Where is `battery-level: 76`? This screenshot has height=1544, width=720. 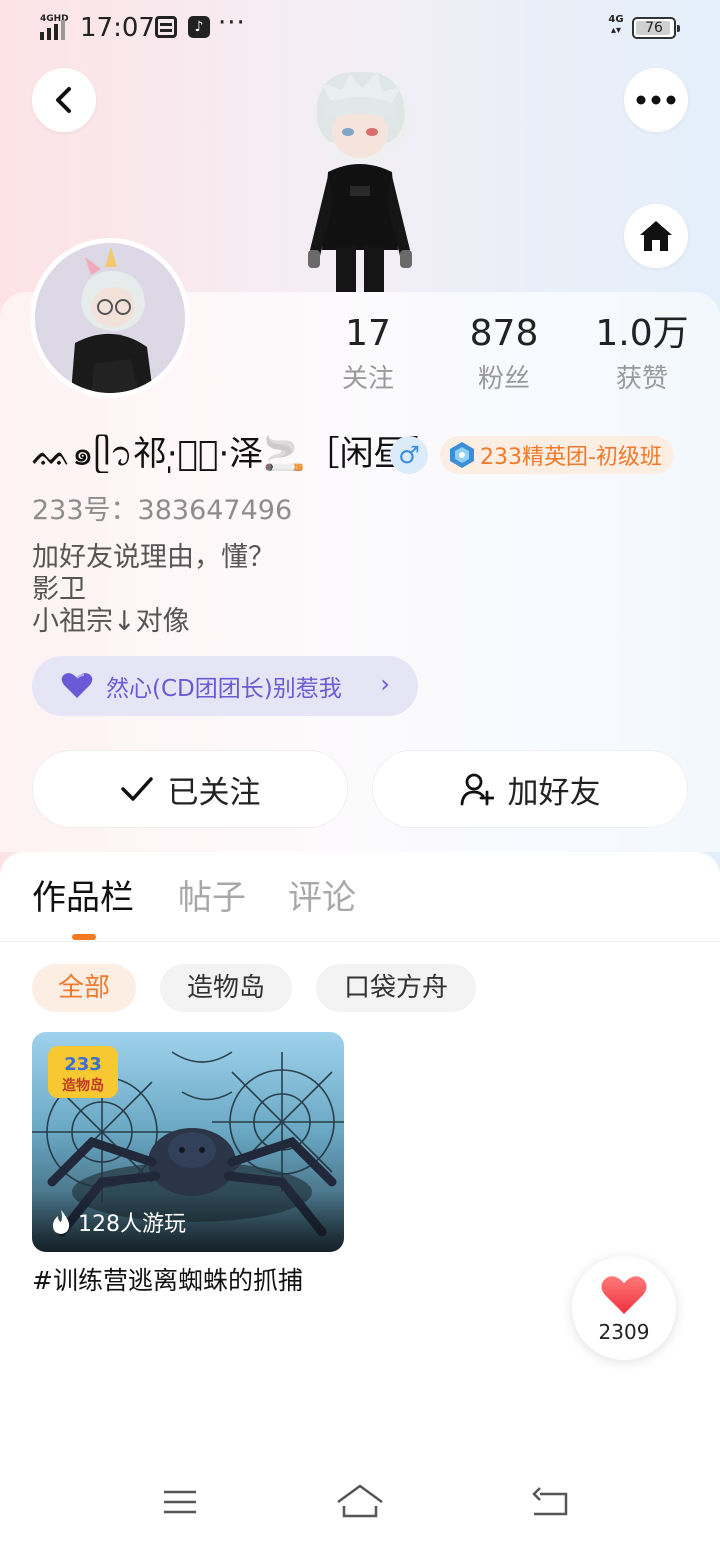 battery-level: 76 is located at coordinates (654, 28).